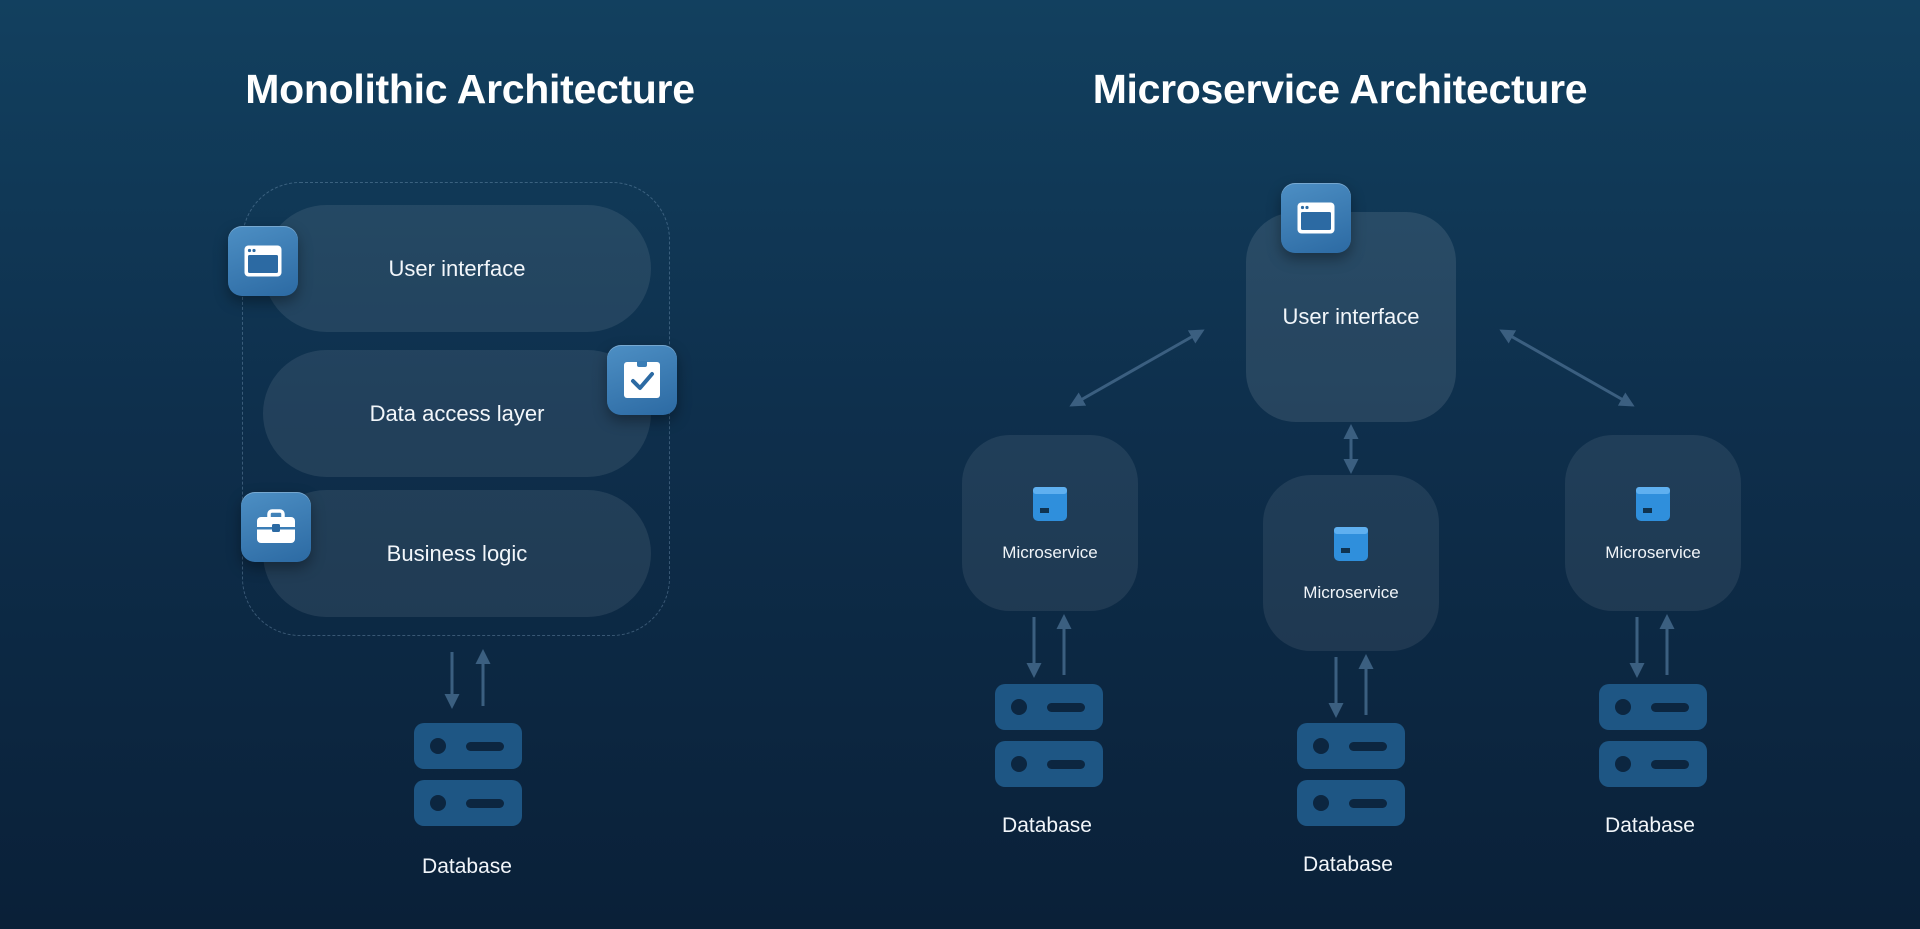  Describe the element at coordinates (1137, 368) in the screenshot. I see `ui-ms1-arrow` at that location.